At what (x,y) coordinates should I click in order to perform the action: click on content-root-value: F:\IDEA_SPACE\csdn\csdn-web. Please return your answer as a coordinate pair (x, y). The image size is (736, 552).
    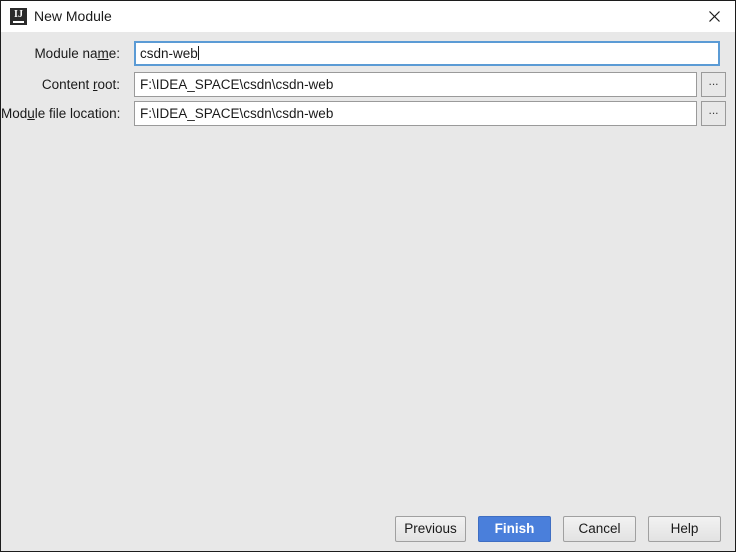
    Looking at the image, I should click on (237, 84).